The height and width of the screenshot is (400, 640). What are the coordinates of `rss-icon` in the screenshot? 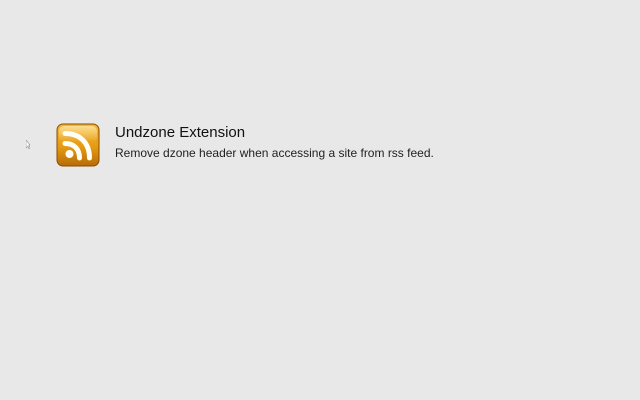 It's located at (78, 145).